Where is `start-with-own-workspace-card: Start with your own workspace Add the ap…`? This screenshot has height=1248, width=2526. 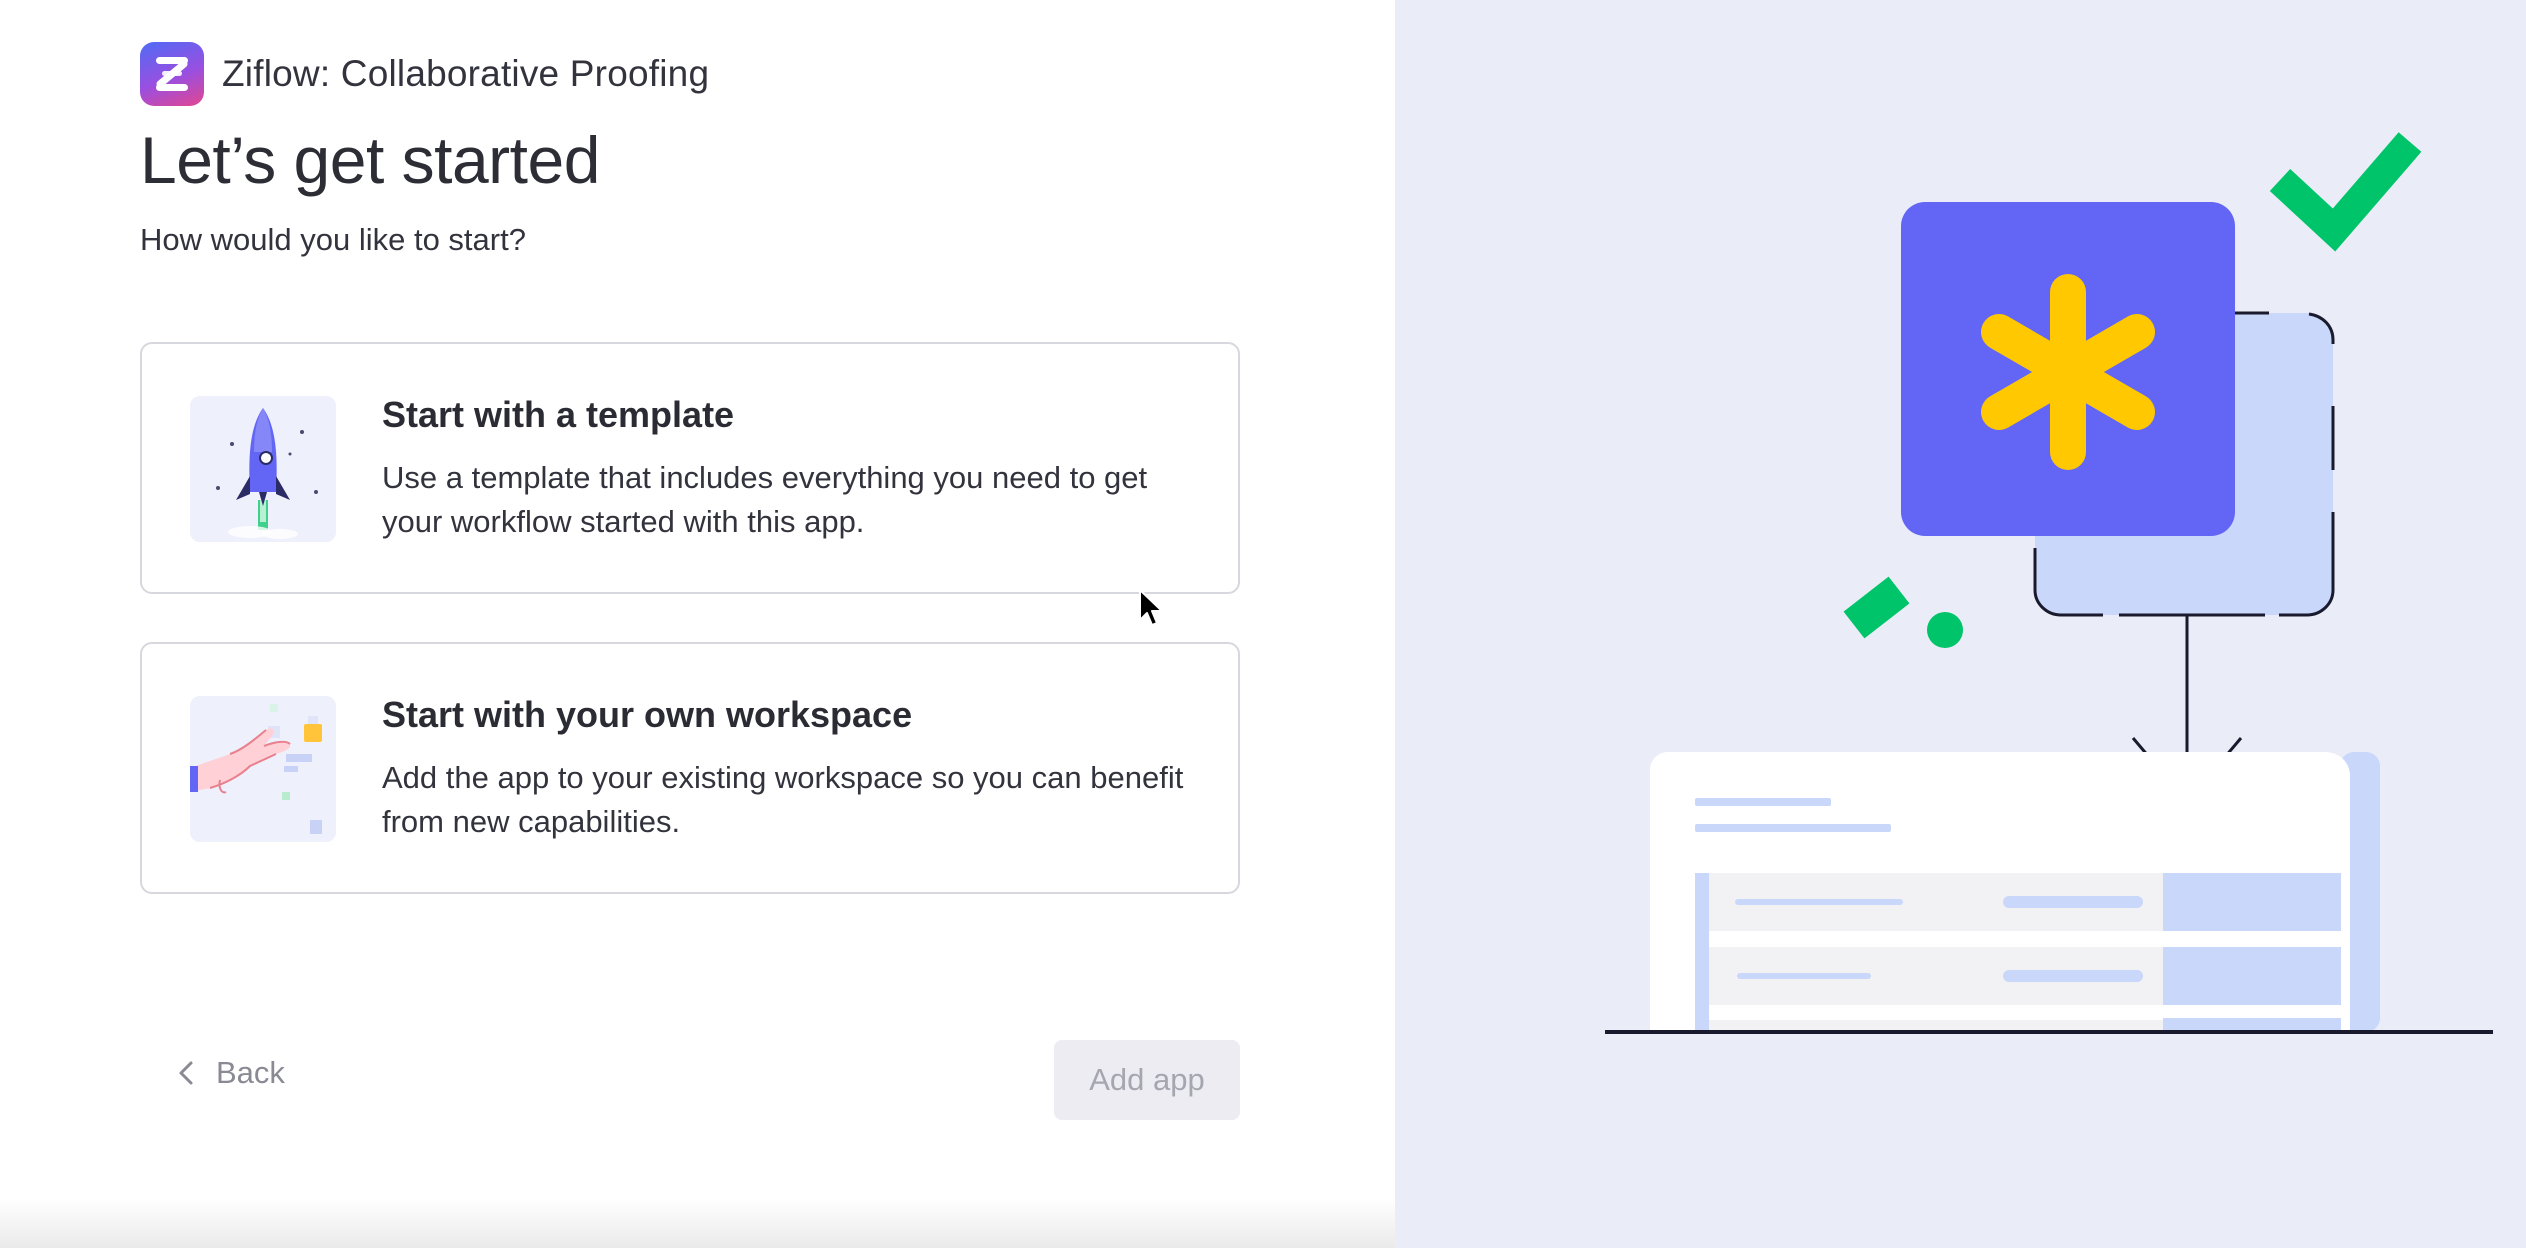
start-with-own-workspace-card: Start with your own workspace Add the ap… is located at coordinates (690, 768).